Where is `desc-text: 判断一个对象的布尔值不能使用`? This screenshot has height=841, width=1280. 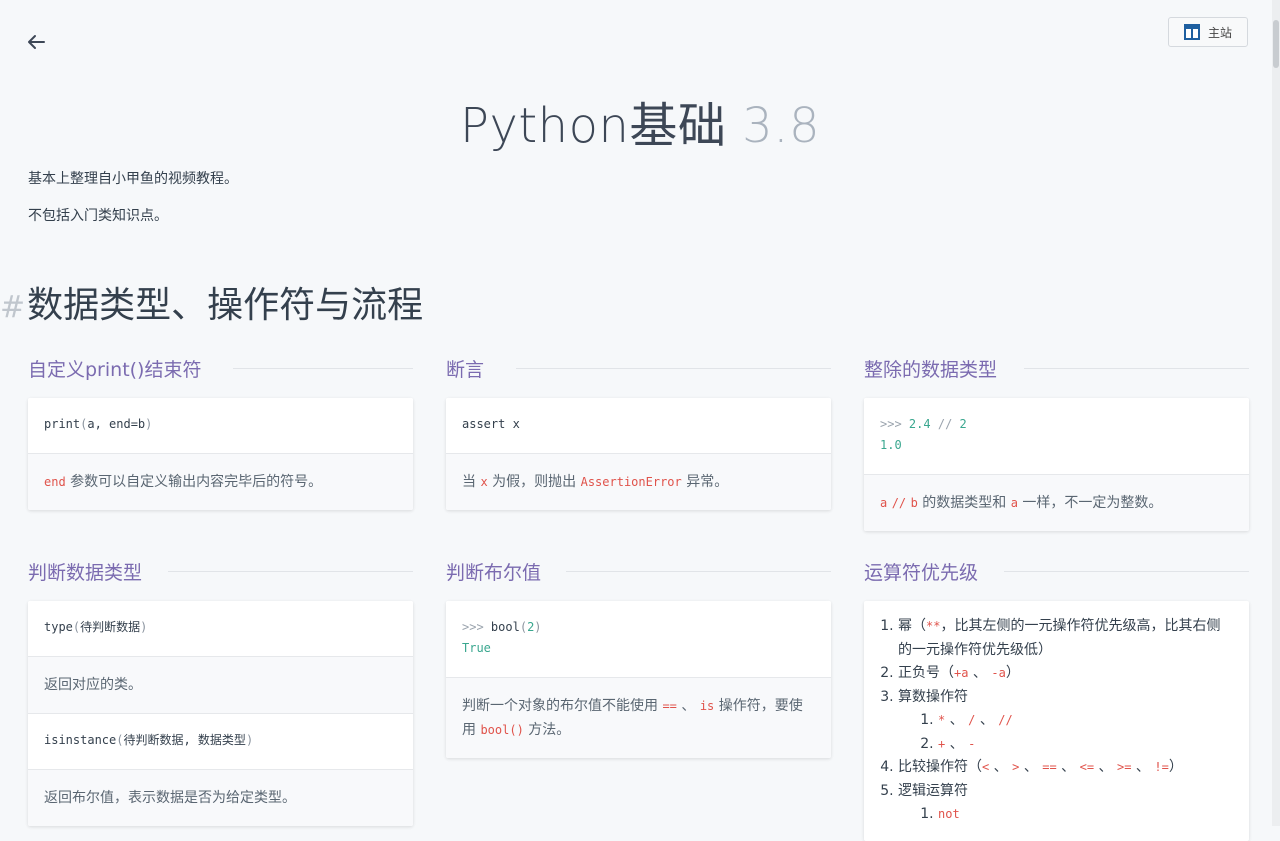
desc-text: 判断一个对象的布尔值不能使用 is located at coordinates (562, 706).